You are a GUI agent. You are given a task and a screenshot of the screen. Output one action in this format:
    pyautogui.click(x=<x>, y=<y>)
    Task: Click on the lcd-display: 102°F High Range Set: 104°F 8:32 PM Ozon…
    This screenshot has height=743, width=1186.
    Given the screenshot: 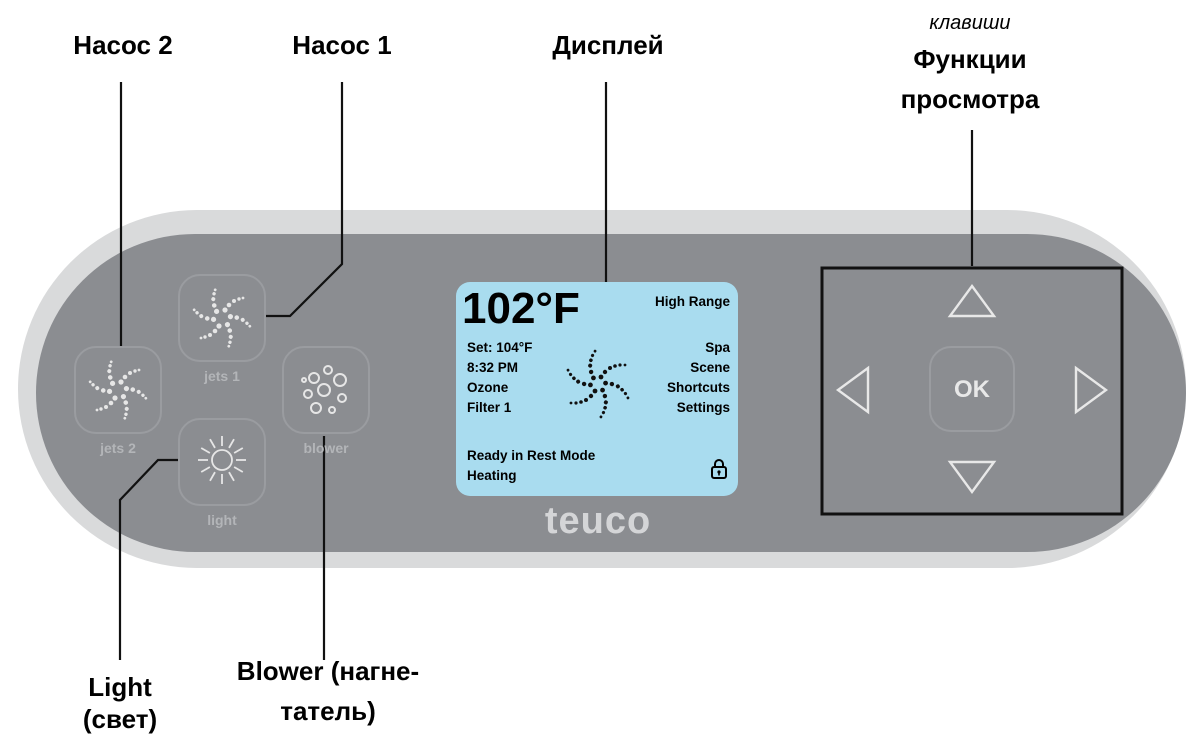 What is the action you would take?
    pyautogui.click(x=597, y=389)
    